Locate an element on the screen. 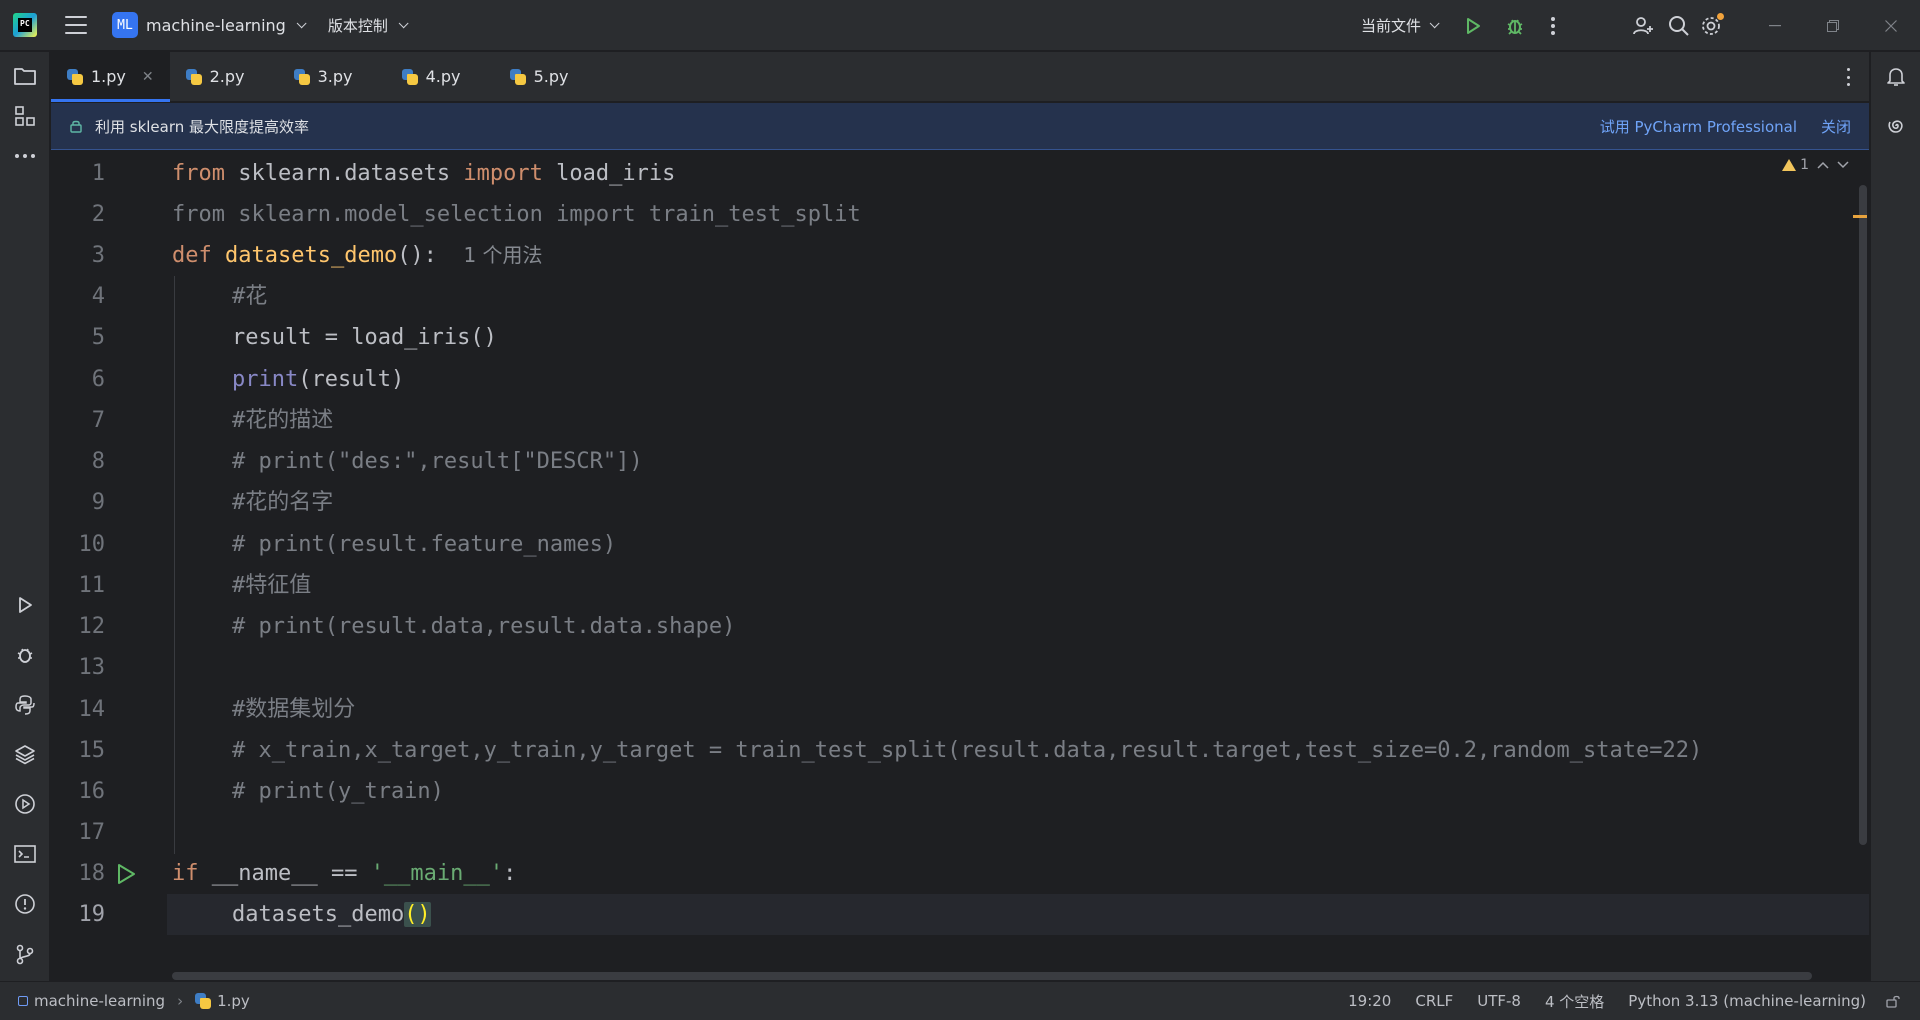 The image size is (1920, 1020). line-number: 10 is located at coordinates (92, 544).